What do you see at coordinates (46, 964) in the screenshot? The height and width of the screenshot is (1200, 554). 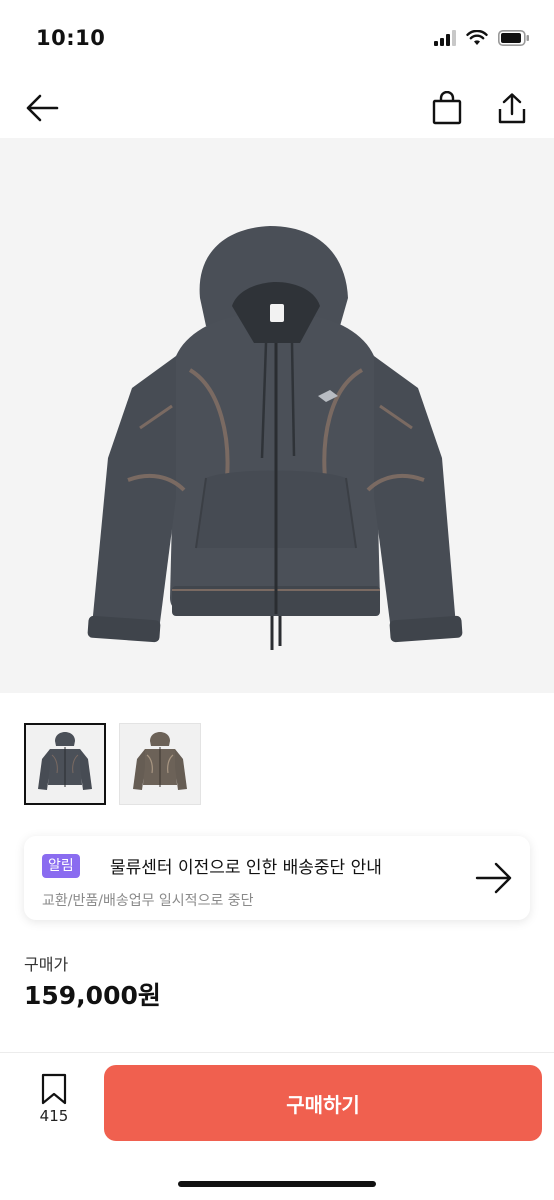 I see `price-label: 구매가` at bounding box center [46, 964].